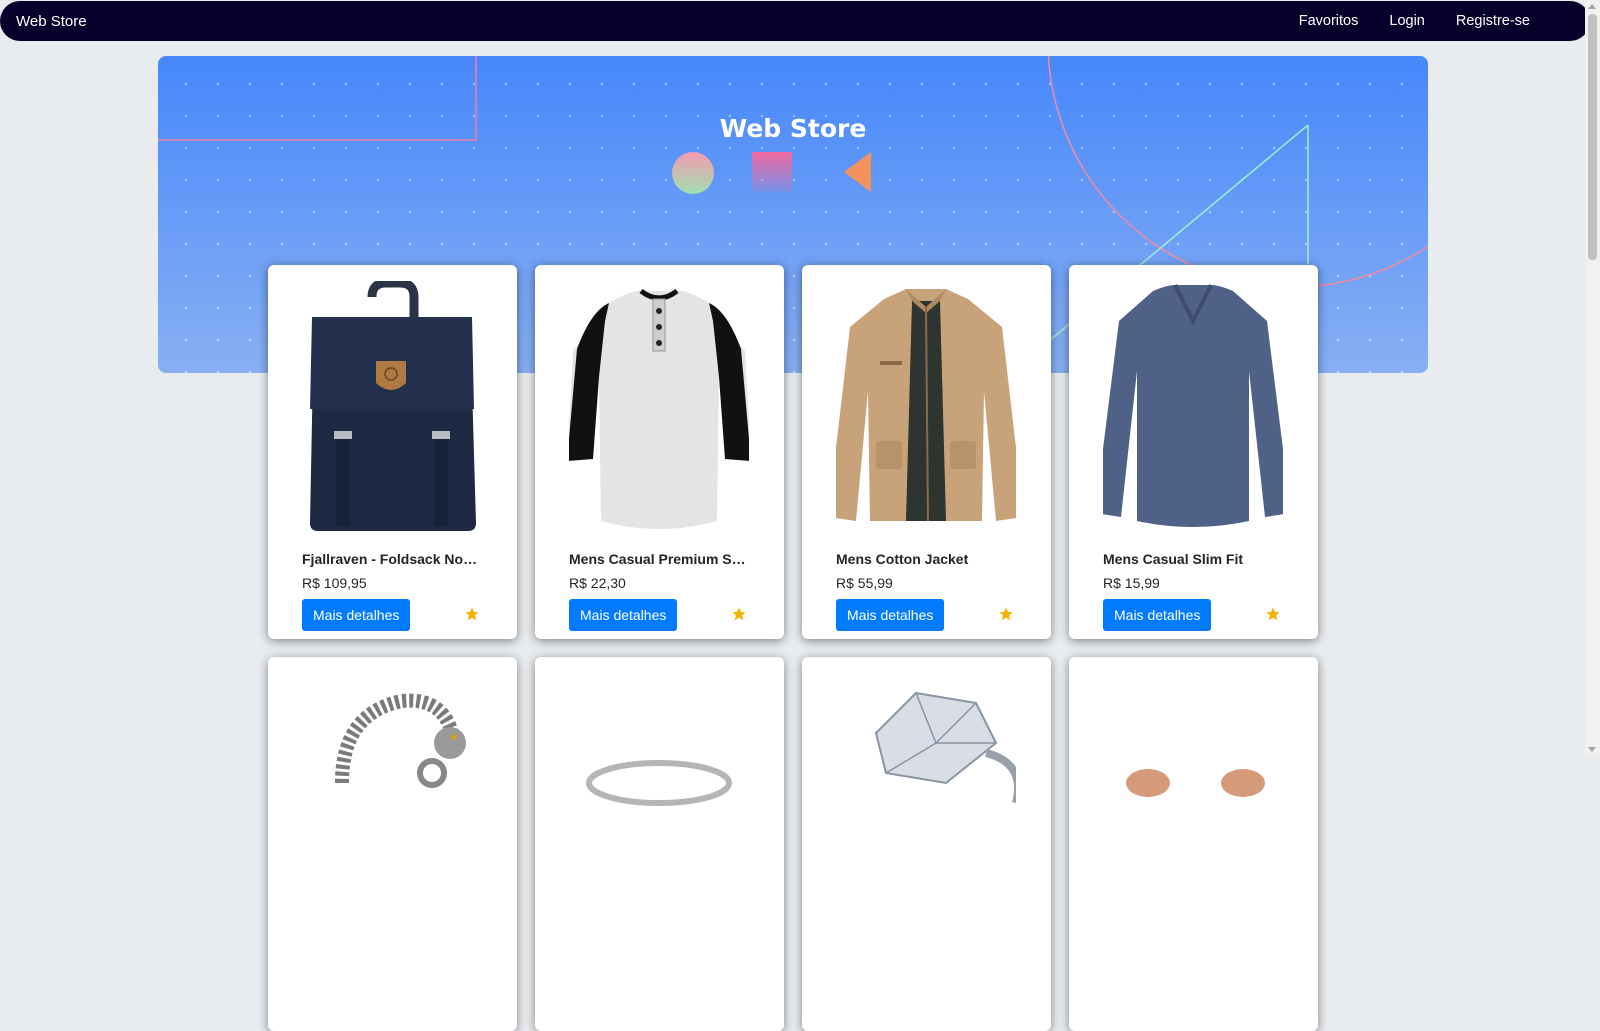 The width and height of the screenshot is (1600, 1031). What do you see at coordinates (864, 583) in the screenshot?
I see `product-price: R$ 55,99` at bounding box center [864, 583].